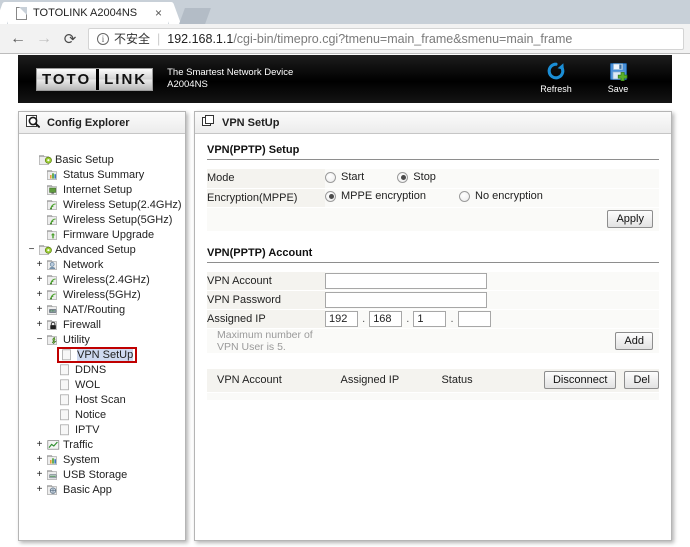 The width and height of the screenshot is (690, 547). What do you see at coordinates (492, 319) in the screenshot?
I see `assigned-ip-value-cell: . . .` at bounding box center [492, 319].